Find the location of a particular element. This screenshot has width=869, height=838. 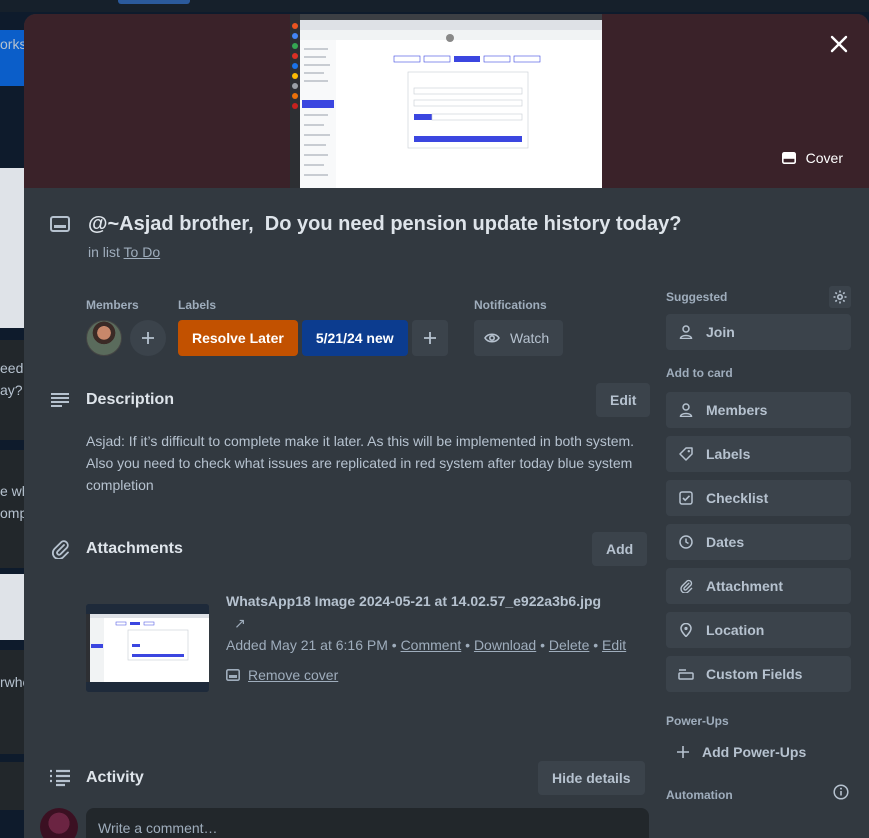

description-header: Description is located at coordinates (111, 400).